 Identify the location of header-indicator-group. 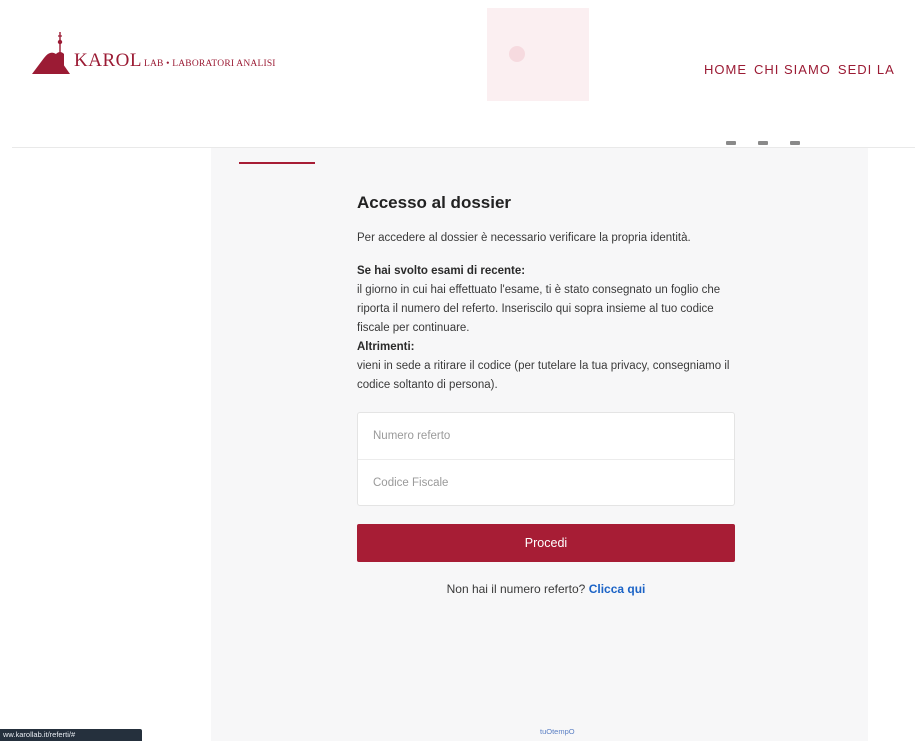
(763, 143).